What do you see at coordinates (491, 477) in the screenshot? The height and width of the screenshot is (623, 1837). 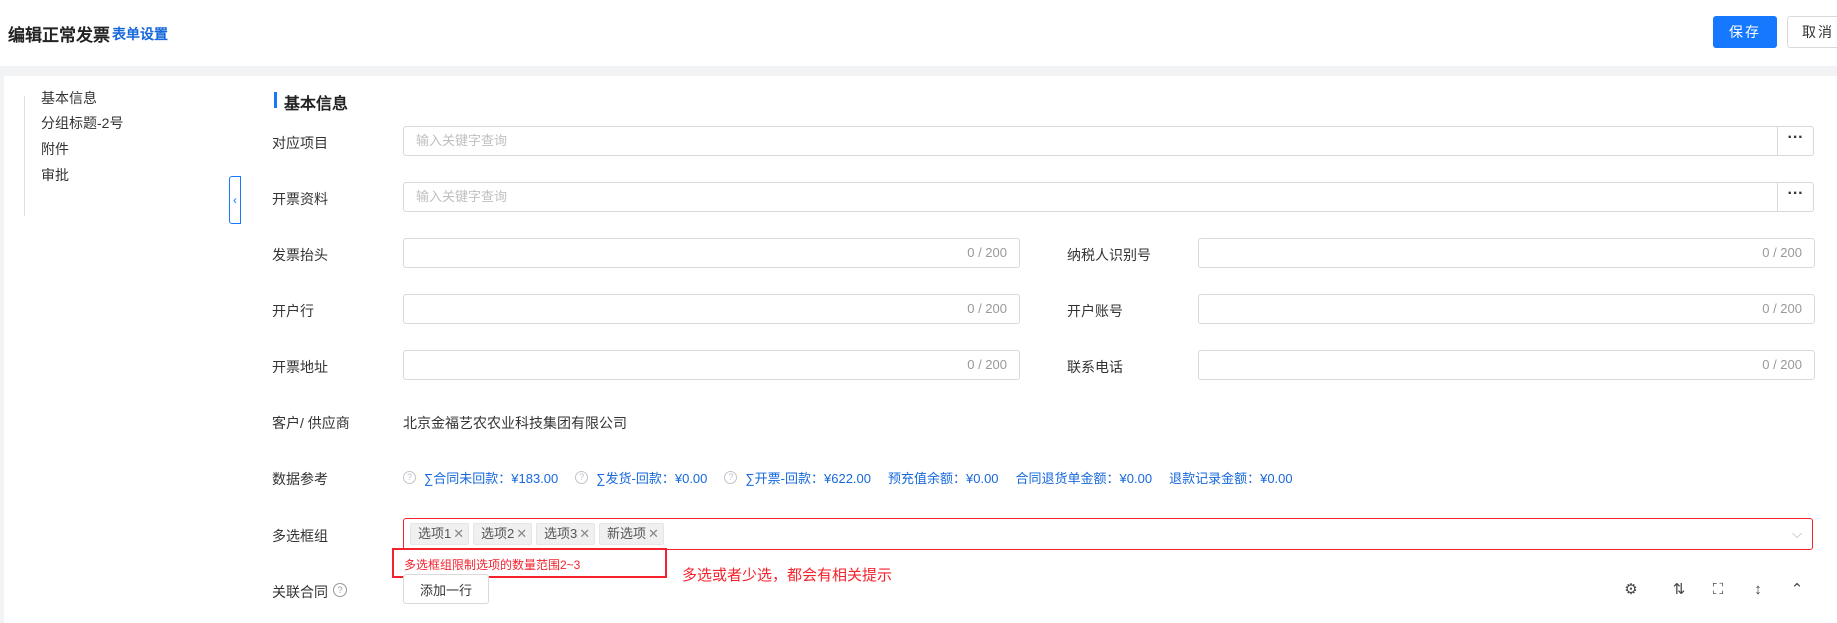 I see `ref-contract-unpaid: ∑合同未回款：¥183.00` at bounding box center [491, 477].